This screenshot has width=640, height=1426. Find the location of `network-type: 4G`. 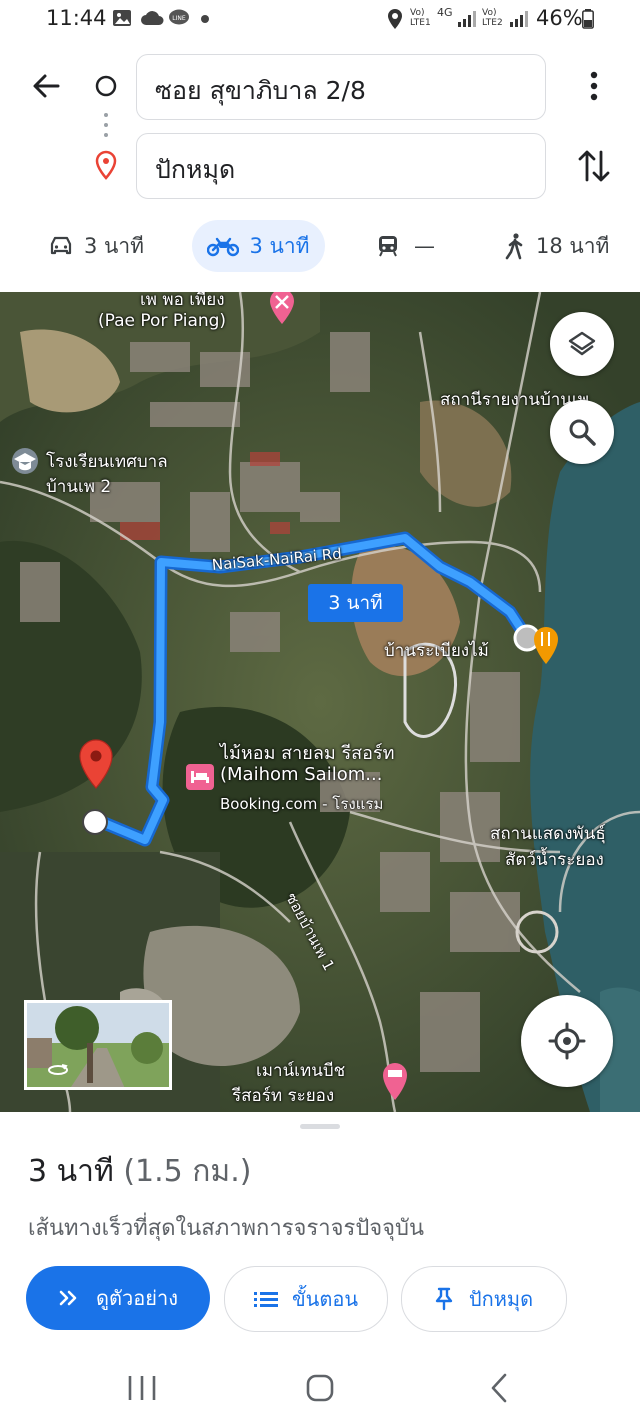

network-type: 4G is located at coordinates (445, 12).